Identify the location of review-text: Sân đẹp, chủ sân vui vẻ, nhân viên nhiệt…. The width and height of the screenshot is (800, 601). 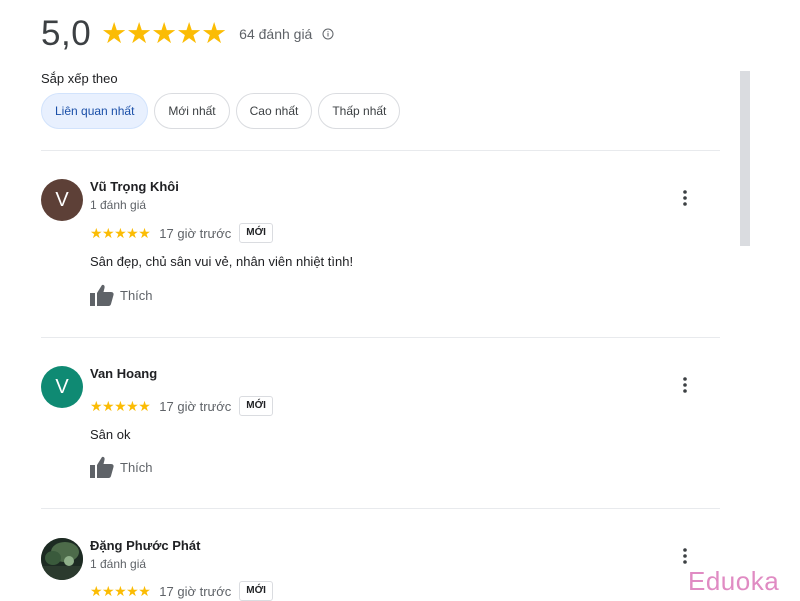
(222, 261).